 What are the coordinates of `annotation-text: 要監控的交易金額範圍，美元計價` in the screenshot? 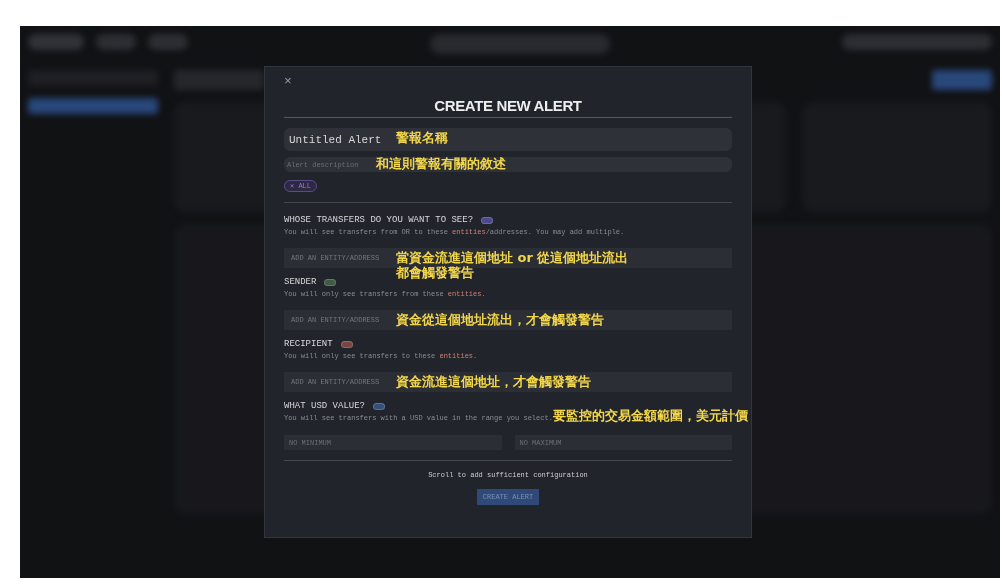 It's located at (650, 415).